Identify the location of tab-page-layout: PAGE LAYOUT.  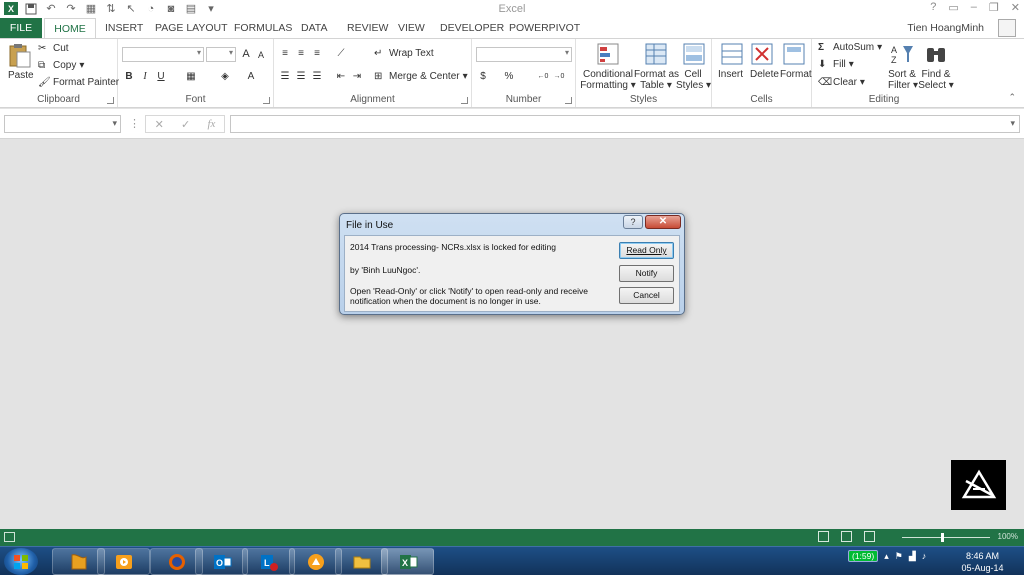
(191, 28).